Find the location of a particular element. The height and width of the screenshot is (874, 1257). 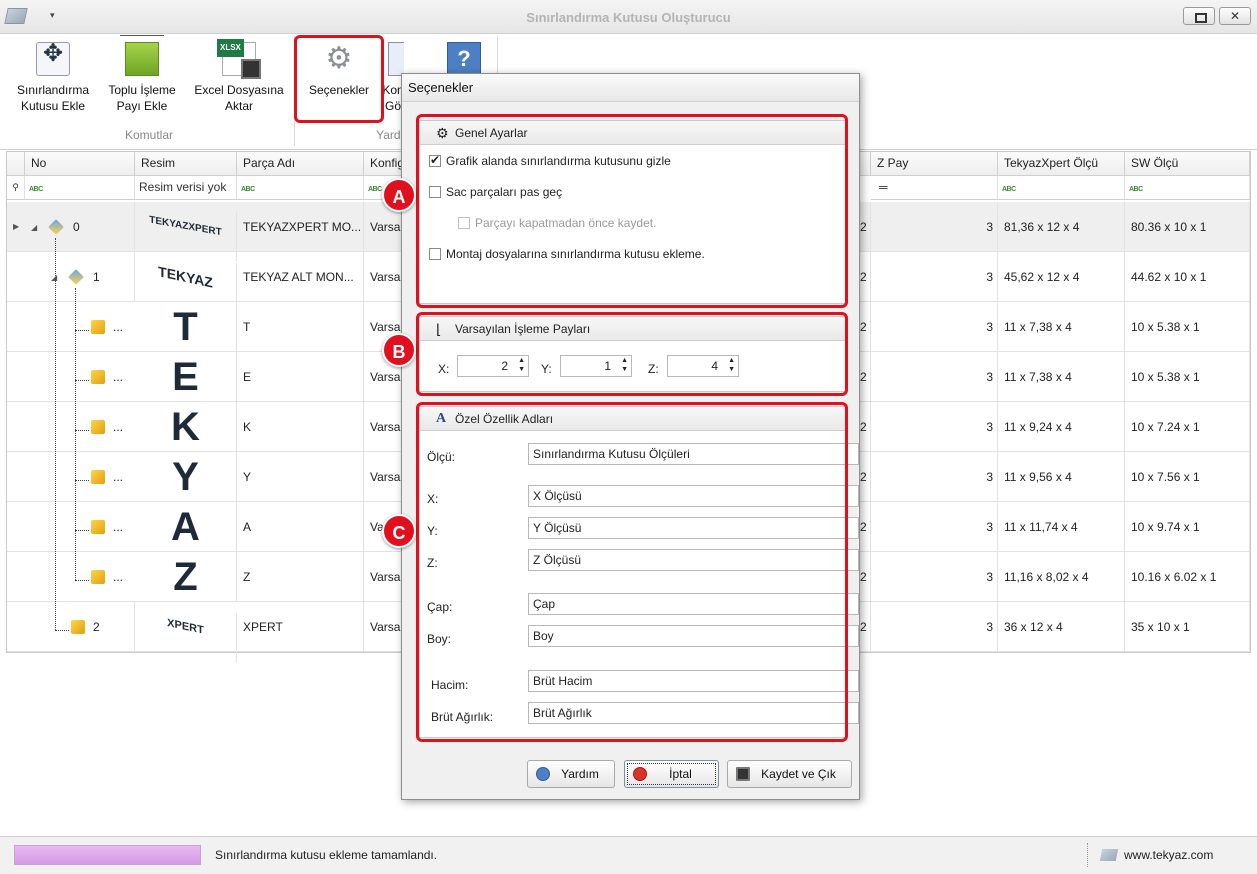

status-text: Sınırlandırma kutusu ekleme tamamlandı. is located at coordinates (326, 855).